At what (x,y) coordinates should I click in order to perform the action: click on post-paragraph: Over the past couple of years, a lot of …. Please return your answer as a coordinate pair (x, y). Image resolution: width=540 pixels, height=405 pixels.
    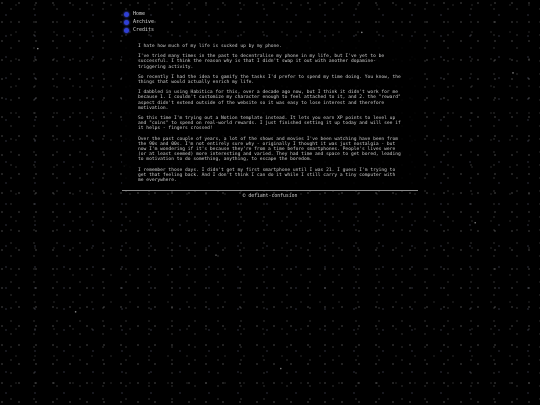
    Looking at the image, I should click on (269, 149).